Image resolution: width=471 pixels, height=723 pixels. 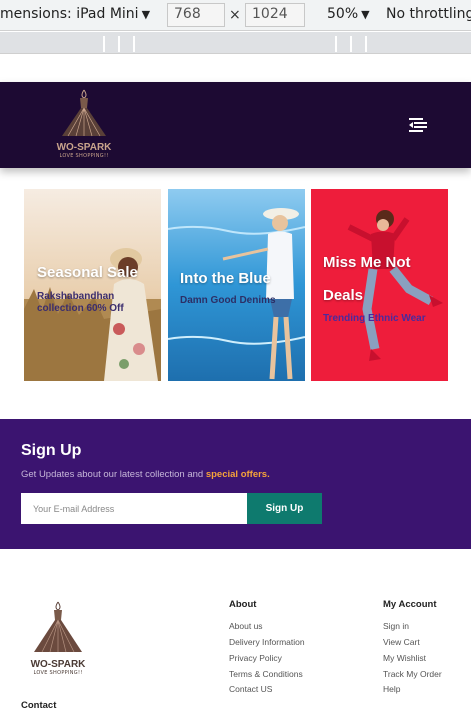 What do you see at coordinates (250, 689) in the screenshot?
I see `footer-link-contact-us: Contact US` at bounding box center [250, 689].